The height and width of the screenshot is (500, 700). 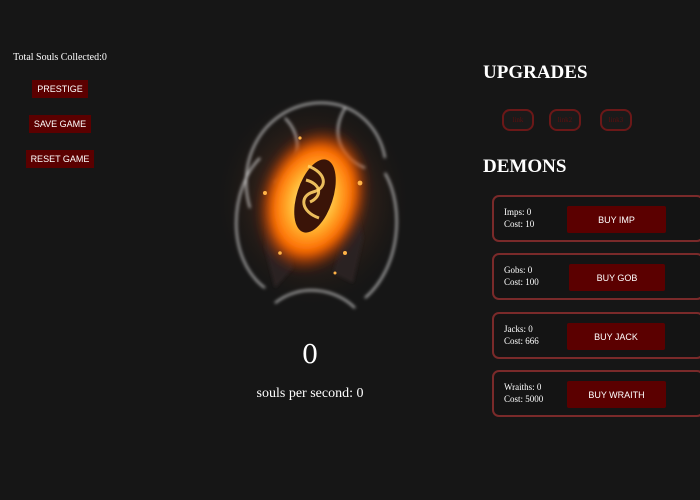 I want to click on buy-jack-button: BUY JACK, so click(x=616, y=336).